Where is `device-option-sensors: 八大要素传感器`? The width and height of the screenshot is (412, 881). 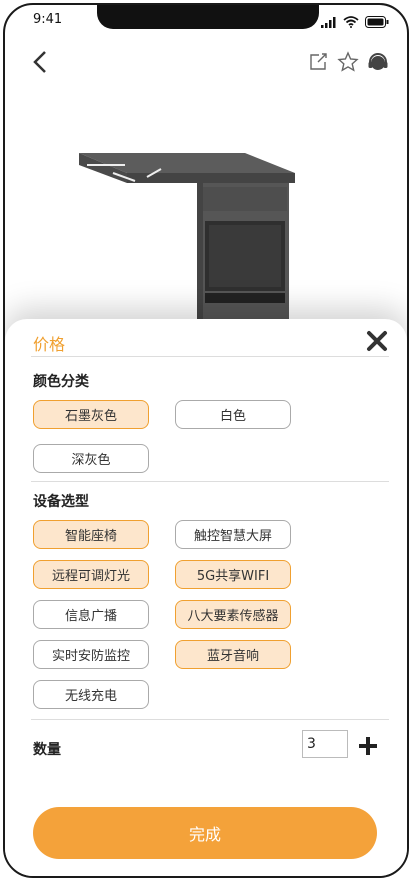
device-option-sensors: 八大要素传感器 is located at coordinates (233, 614).